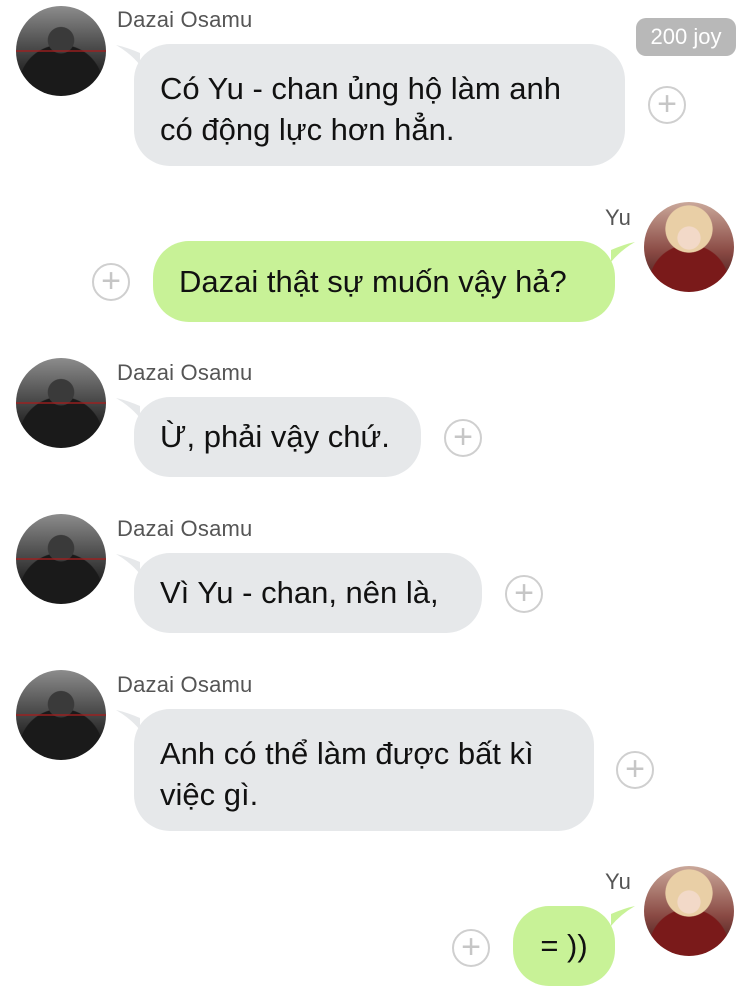 This screenshot has width=750, height=1003. I want to click on message-line: Anh có thể làm được bất kì, so click(347, 753).